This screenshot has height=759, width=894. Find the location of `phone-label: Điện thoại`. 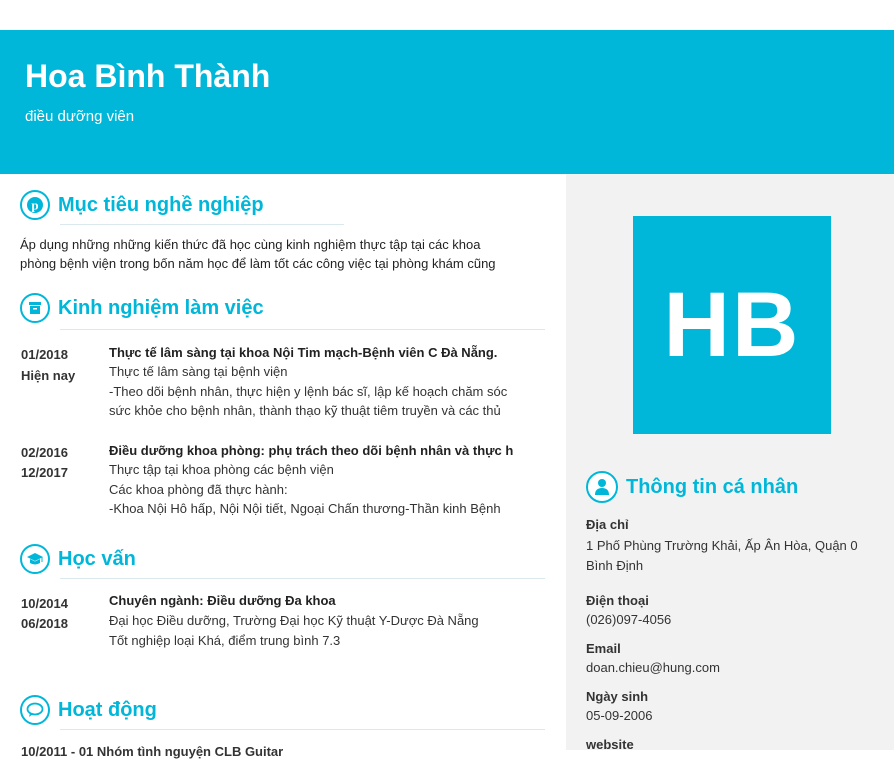

phone-label: Điện thoại is located at coordinates (617, 600).